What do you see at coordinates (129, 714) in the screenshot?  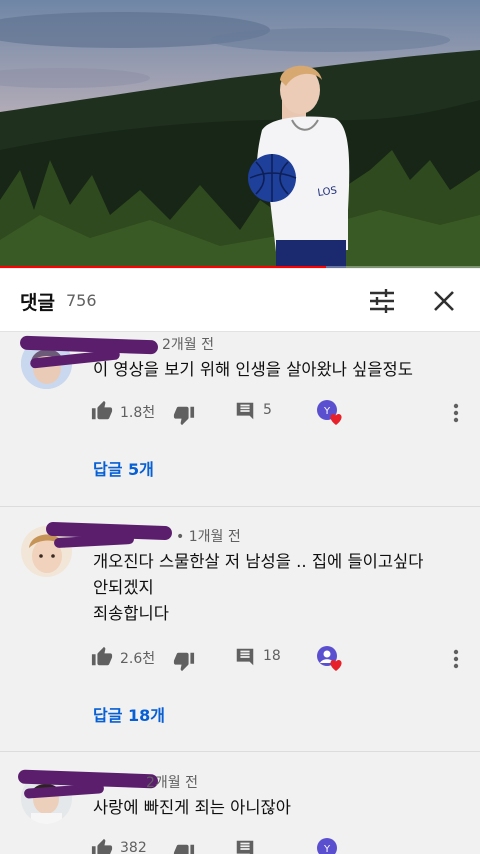 I see `view-replies-link: 답글 18개` at bounding box center [129, 714].